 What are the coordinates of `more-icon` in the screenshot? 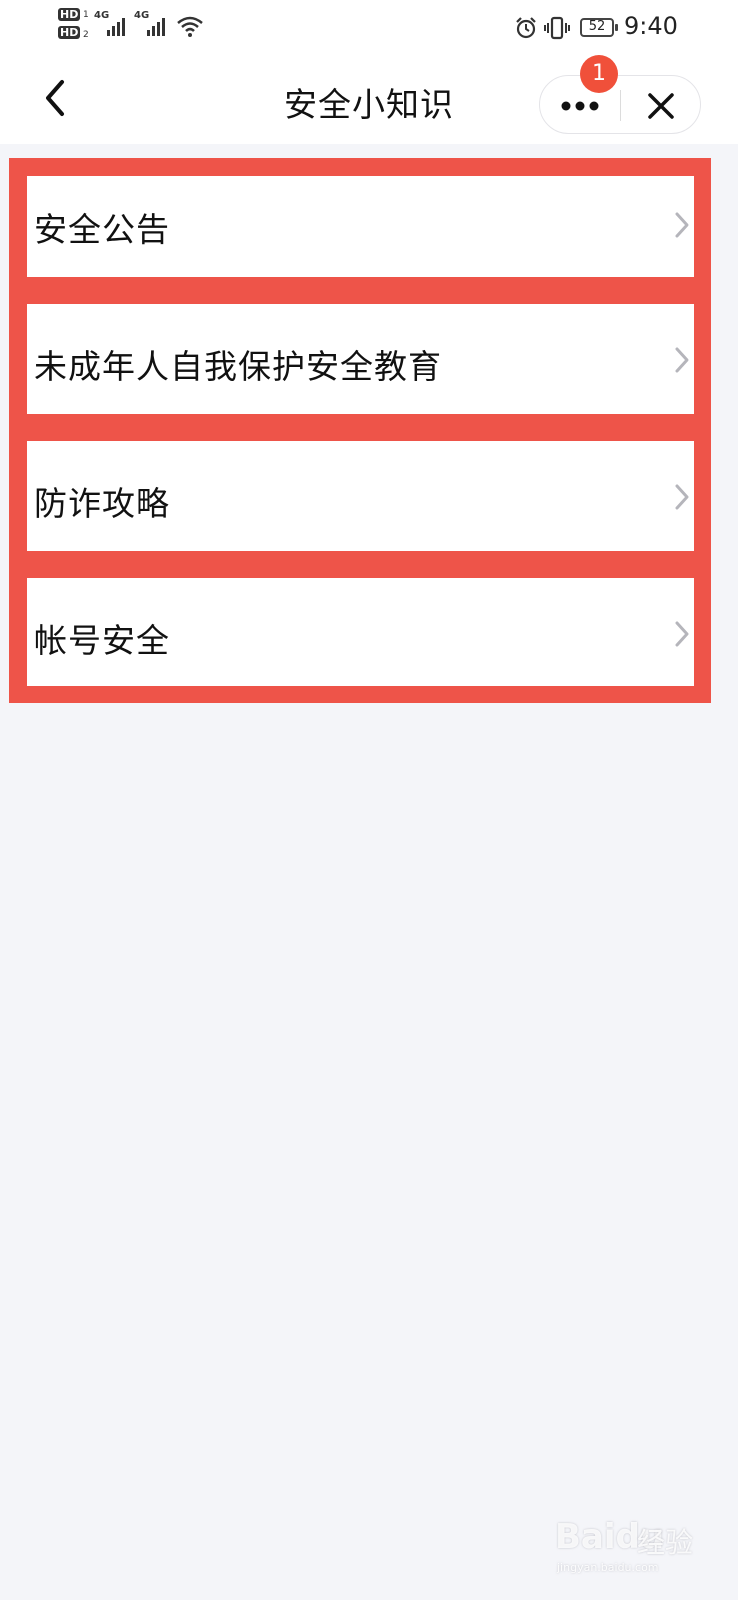 It's located at (580, 105).